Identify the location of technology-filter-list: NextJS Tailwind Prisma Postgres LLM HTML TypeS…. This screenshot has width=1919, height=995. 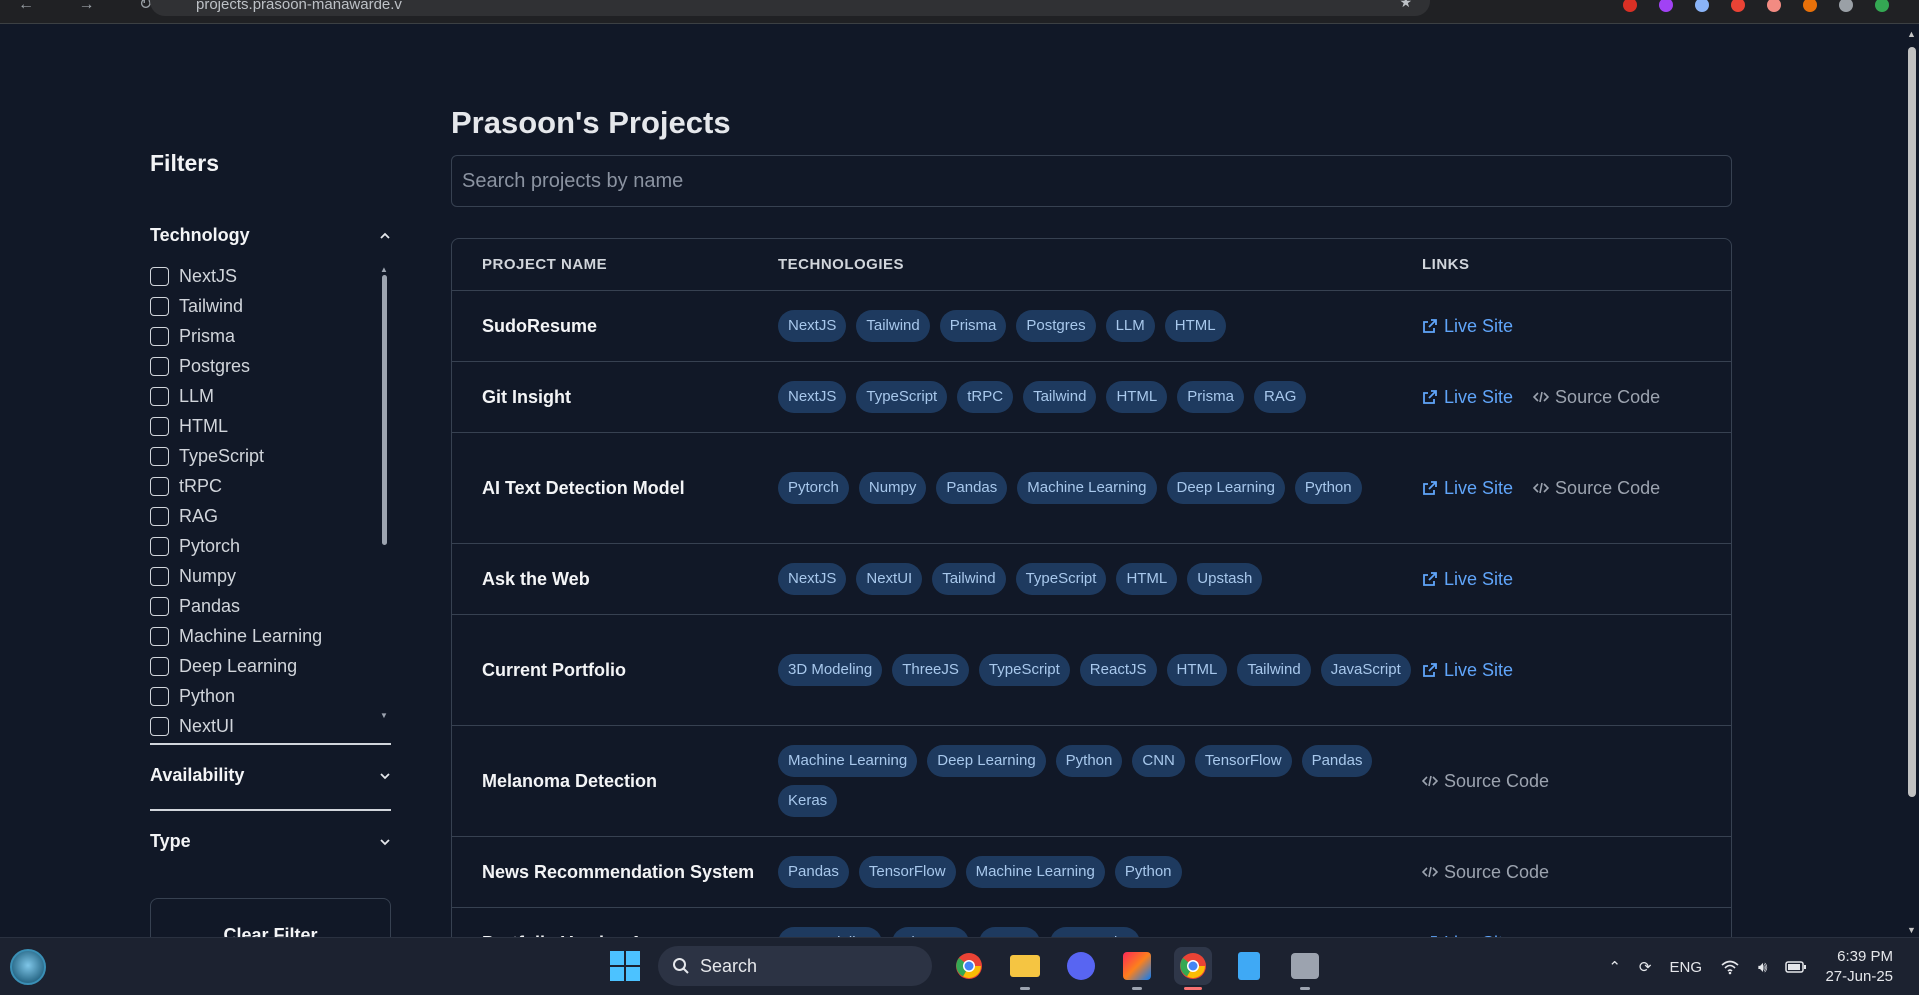
(270, 503).